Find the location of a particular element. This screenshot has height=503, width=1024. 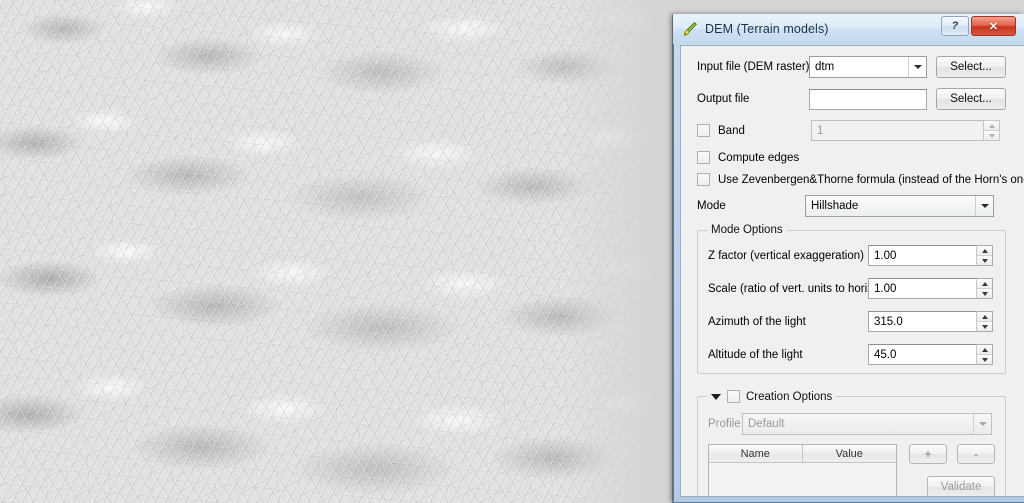

altitude-stepper: 45.0 is located at coordinates (930, 354).